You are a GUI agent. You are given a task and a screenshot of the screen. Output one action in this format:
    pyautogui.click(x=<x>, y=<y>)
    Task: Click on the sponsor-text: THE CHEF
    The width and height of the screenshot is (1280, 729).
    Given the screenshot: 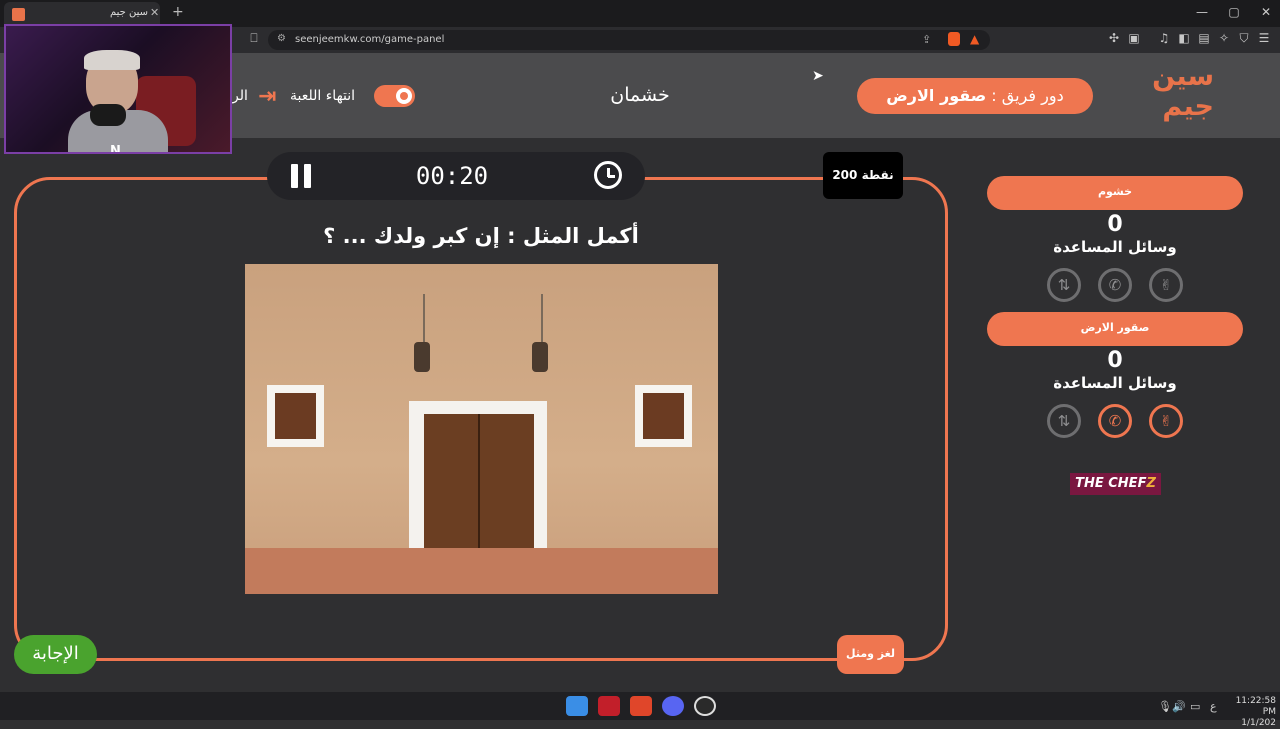 What is the action you would take?
    pyautogui.click(x=1111, y=483)
    